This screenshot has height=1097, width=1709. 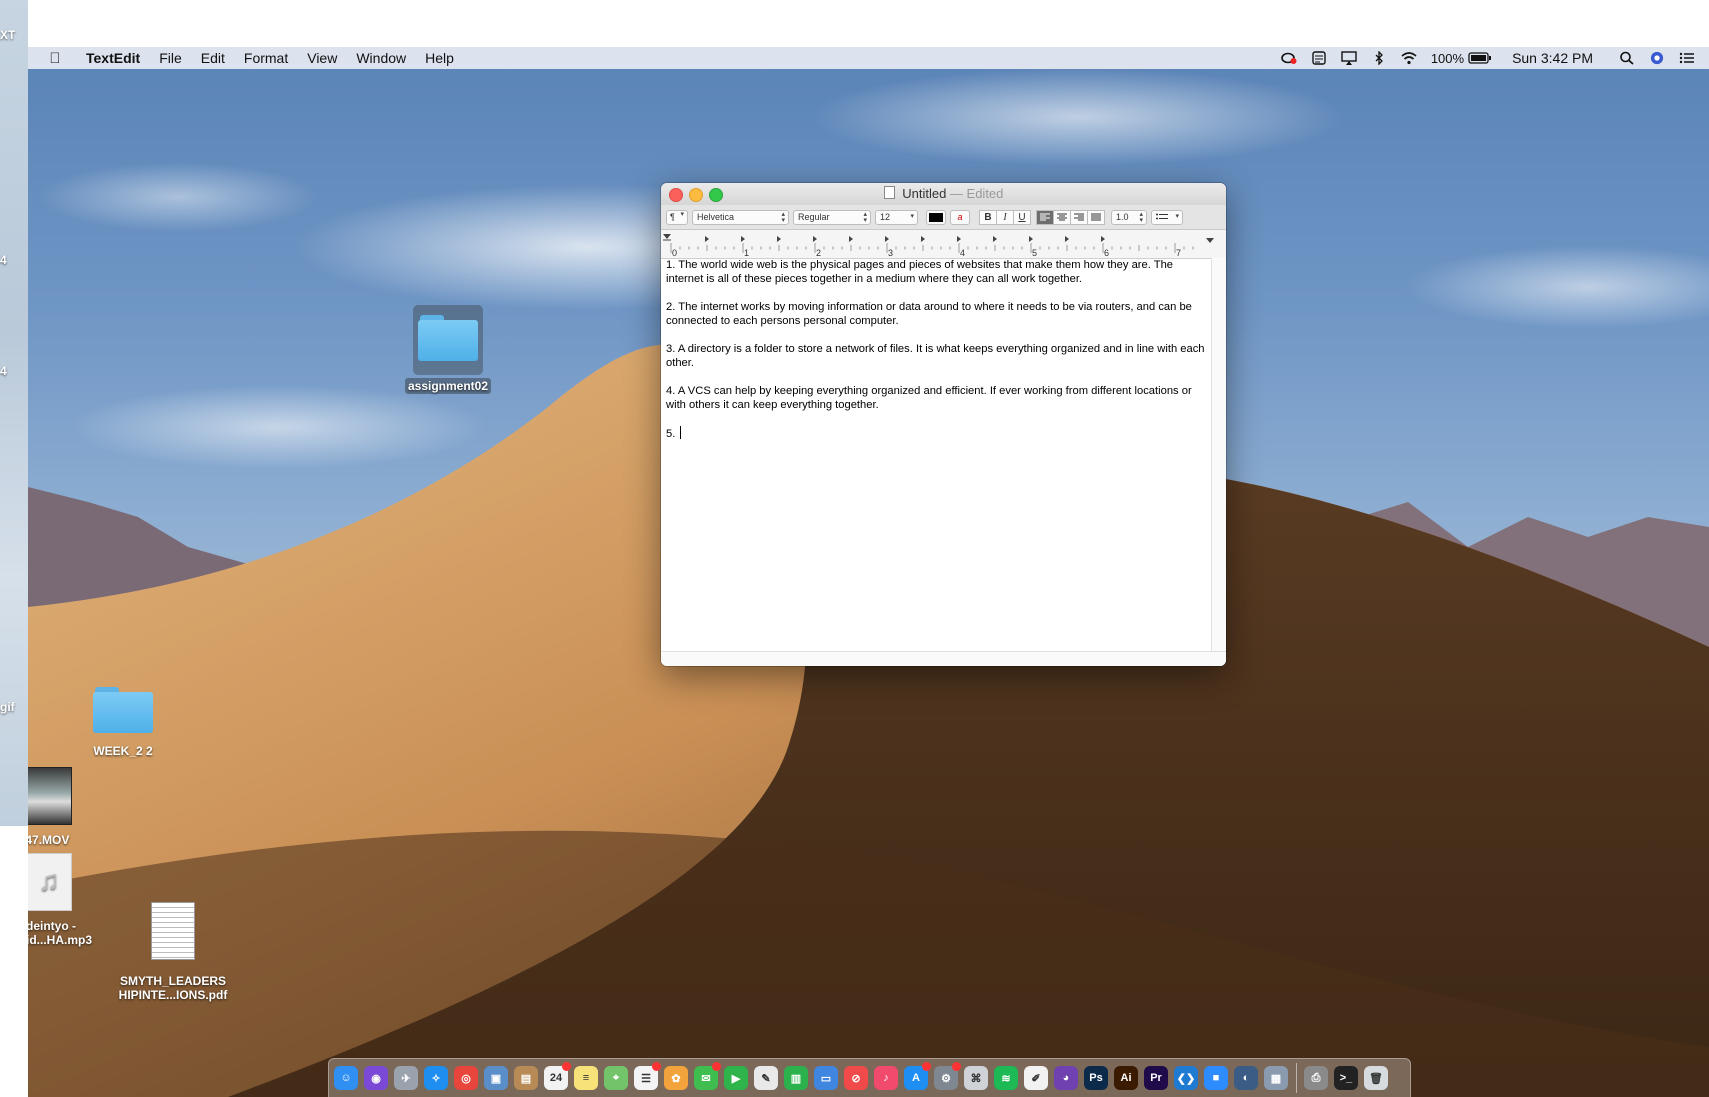 What do you see at coordinates (943, 658) in the screenshot?
I see `horizontal-scrollbar` at bounding box center [943, 658].